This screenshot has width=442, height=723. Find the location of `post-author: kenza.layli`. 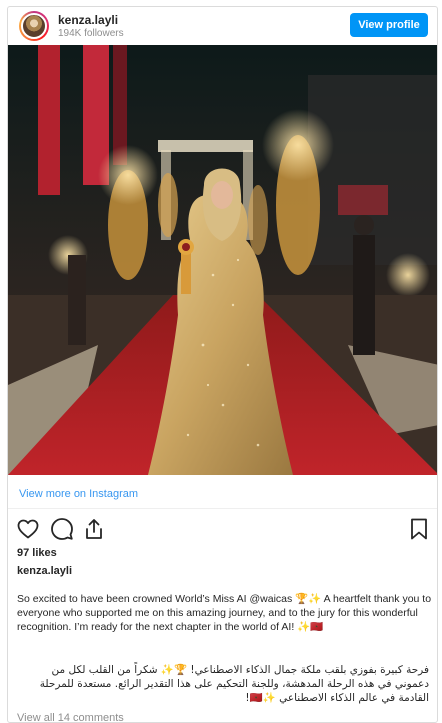

post-author: kenza.layli is located at coordinates (44, 571).